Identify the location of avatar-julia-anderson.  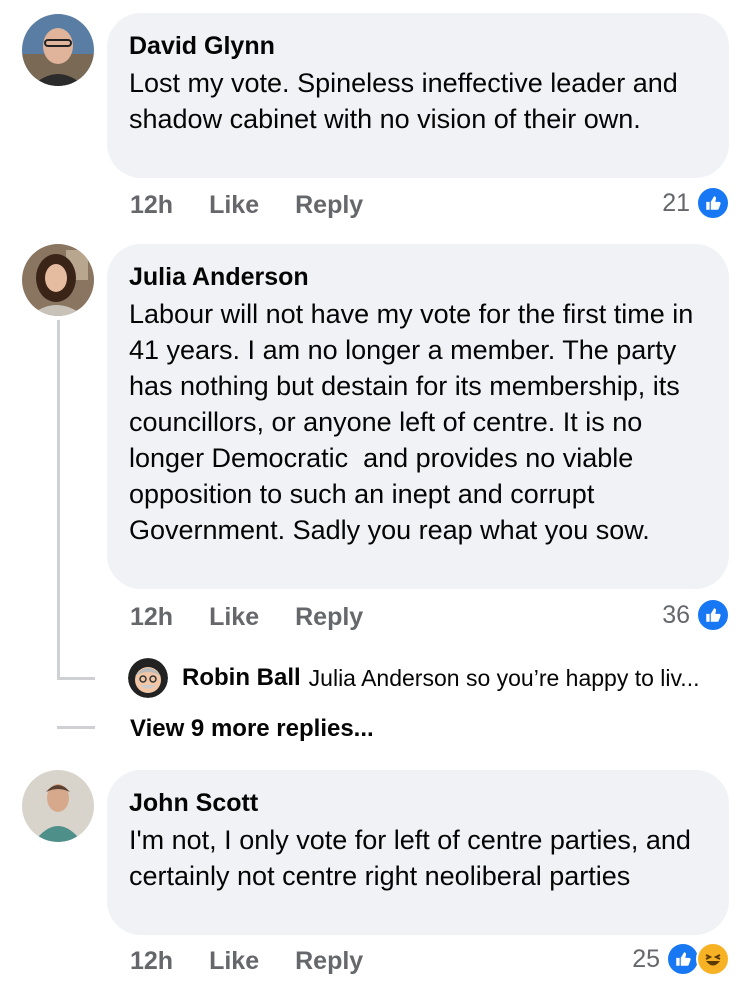
(58, 280).